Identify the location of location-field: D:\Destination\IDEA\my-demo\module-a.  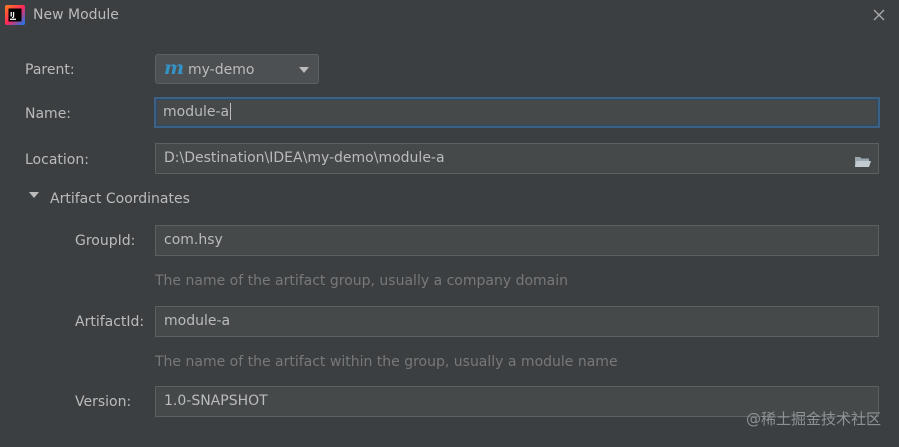
(517, 158).